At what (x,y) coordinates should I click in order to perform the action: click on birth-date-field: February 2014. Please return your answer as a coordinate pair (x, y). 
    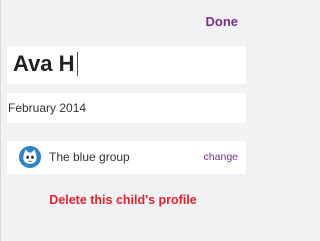
    Looking at the image, I should click on (126, 108).